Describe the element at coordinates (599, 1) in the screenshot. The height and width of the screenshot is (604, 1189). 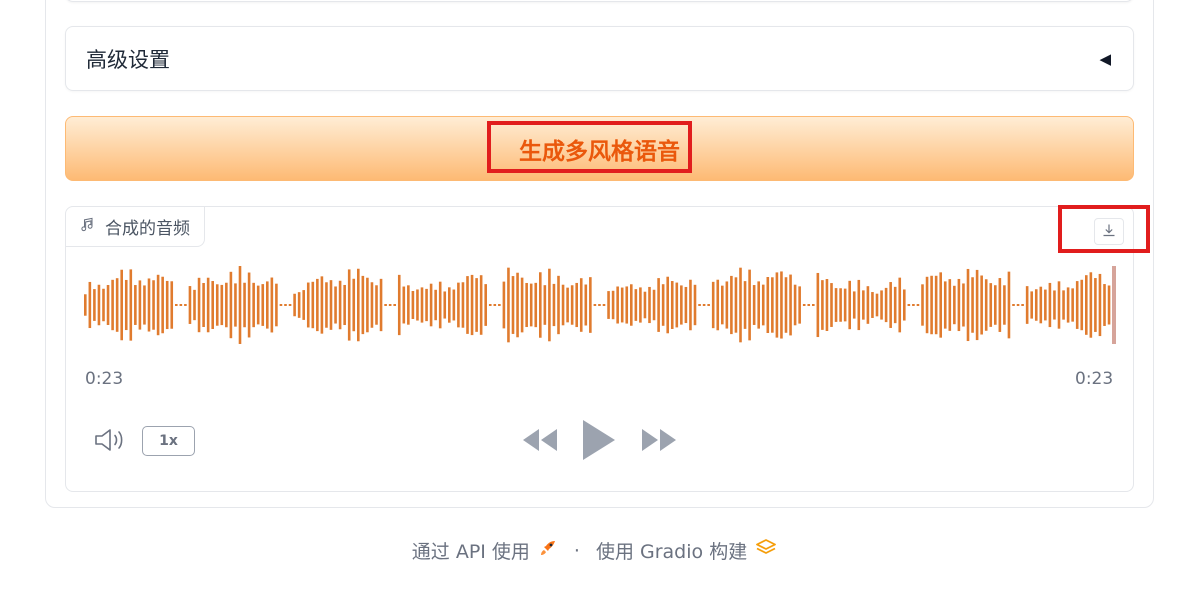
I see `previous-component` at that location.